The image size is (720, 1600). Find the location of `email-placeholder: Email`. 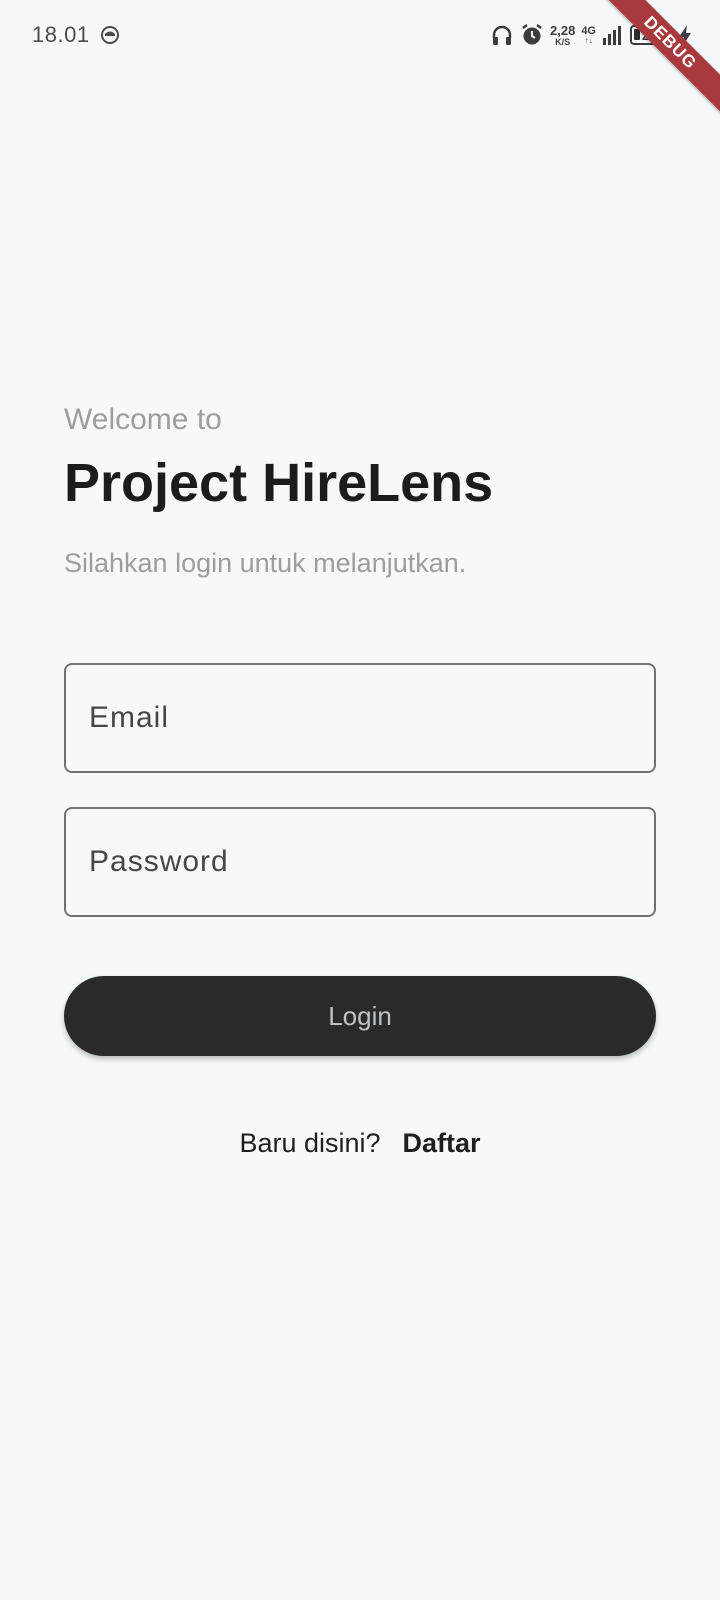

email-placeholder: Email is located at coordinates (129, 717).